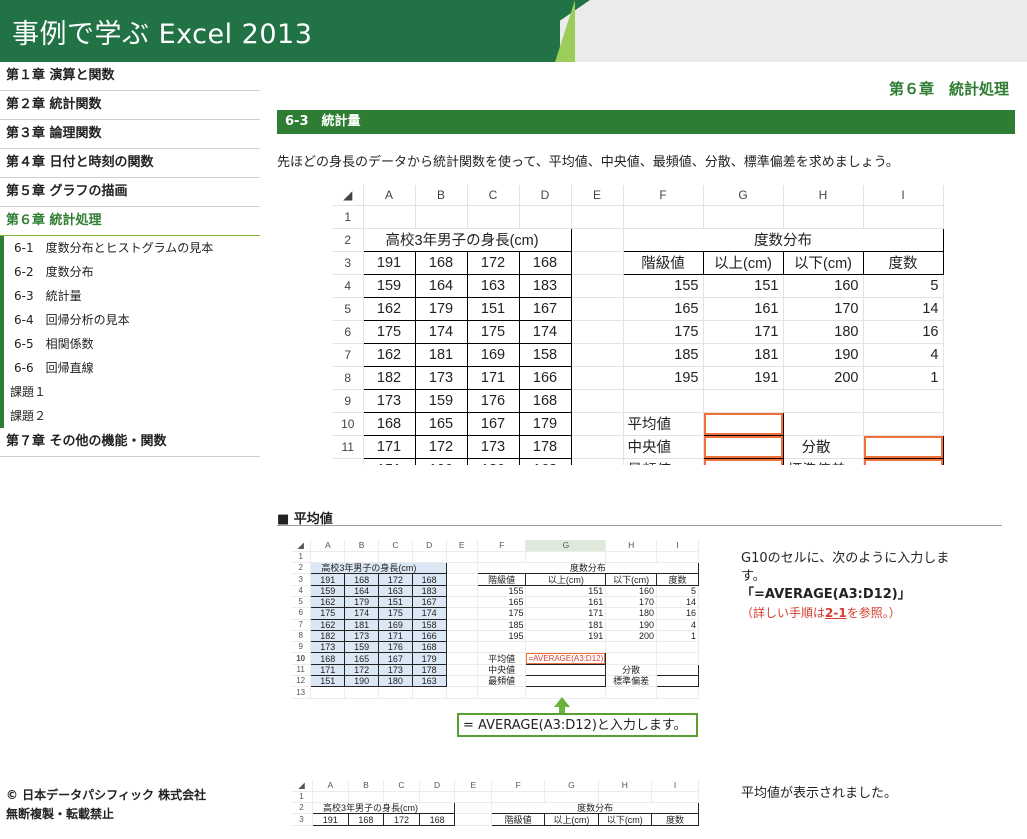 The height and width of the screenshot is (839, 1027). Describe the element at coordinates (826, 594) in the screenshot. I see `note-formula: 「=AVERAGE(A3:D12)」` at that location.